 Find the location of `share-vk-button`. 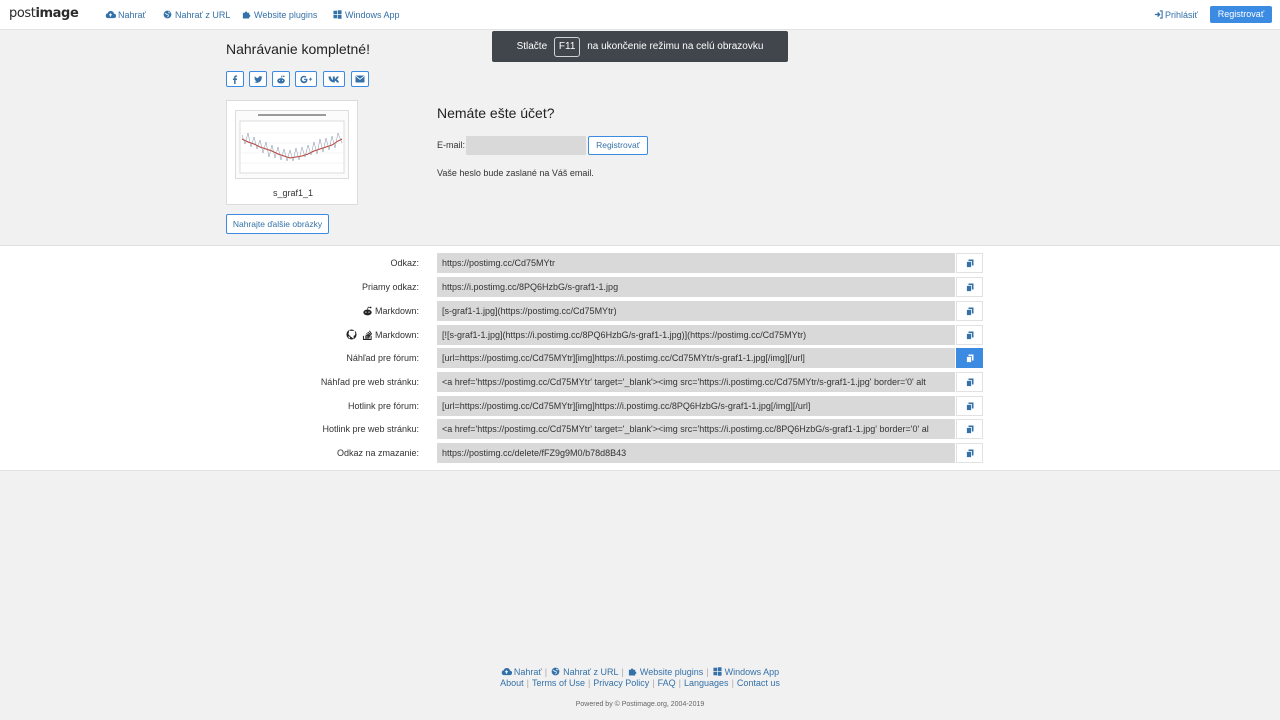

share-vk-button is located at coordinates (334, 79).